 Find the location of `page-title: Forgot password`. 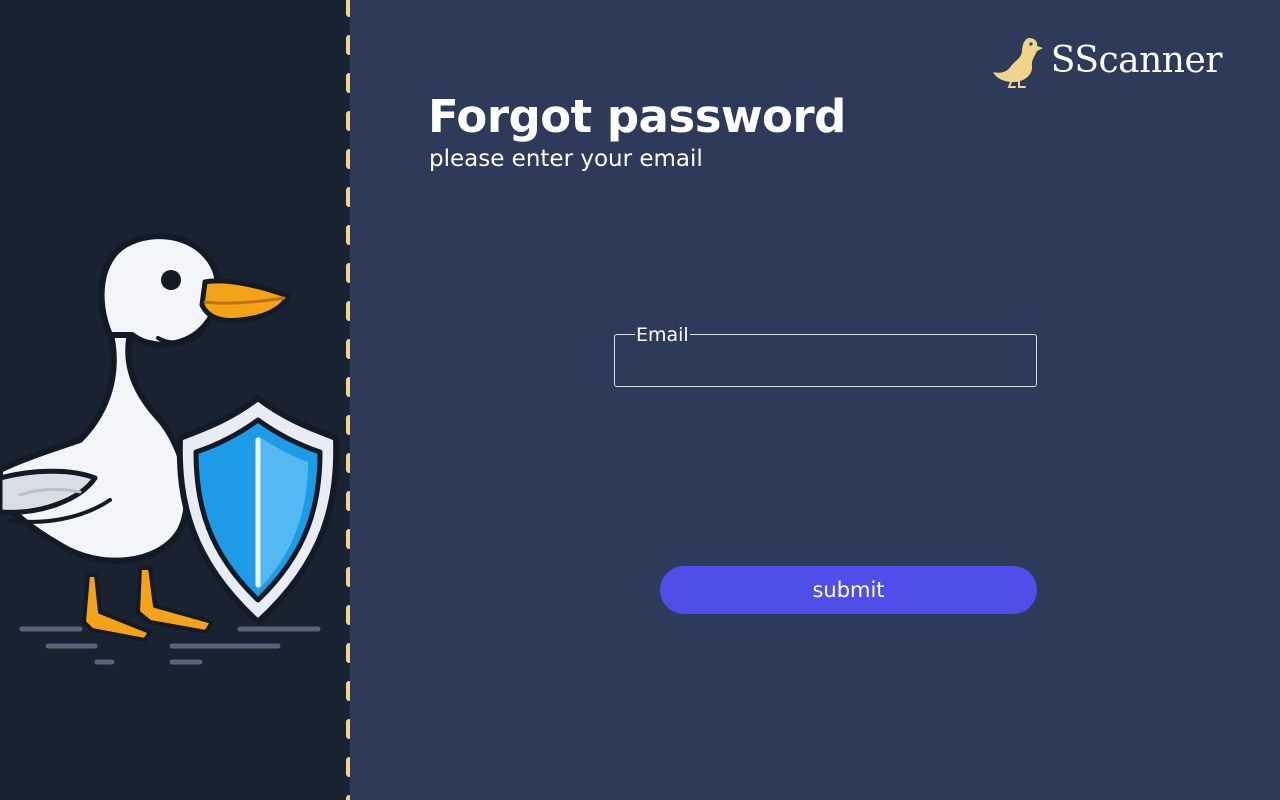

page-title: Forgot password is located at coordinates (637, 116).